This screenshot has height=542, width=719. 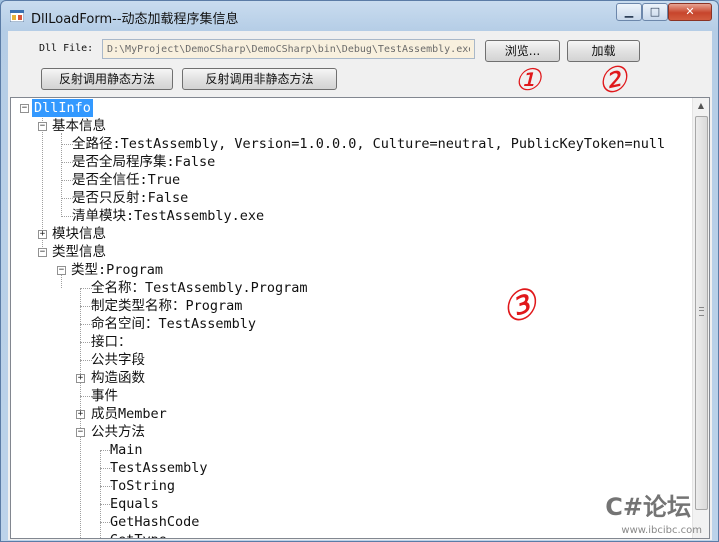 What do you see at coordinates (126, 450) in the screenshot?
I see `tree-node-method: Main` at bounding box center [126, 450].